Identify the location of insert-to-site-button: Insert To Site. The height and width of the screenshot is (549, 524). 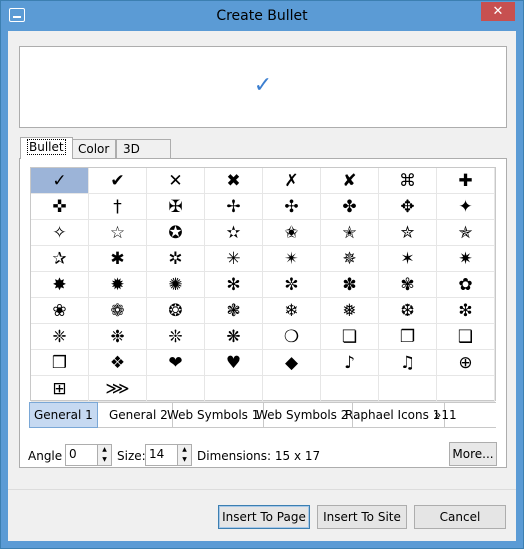
(362, 517).